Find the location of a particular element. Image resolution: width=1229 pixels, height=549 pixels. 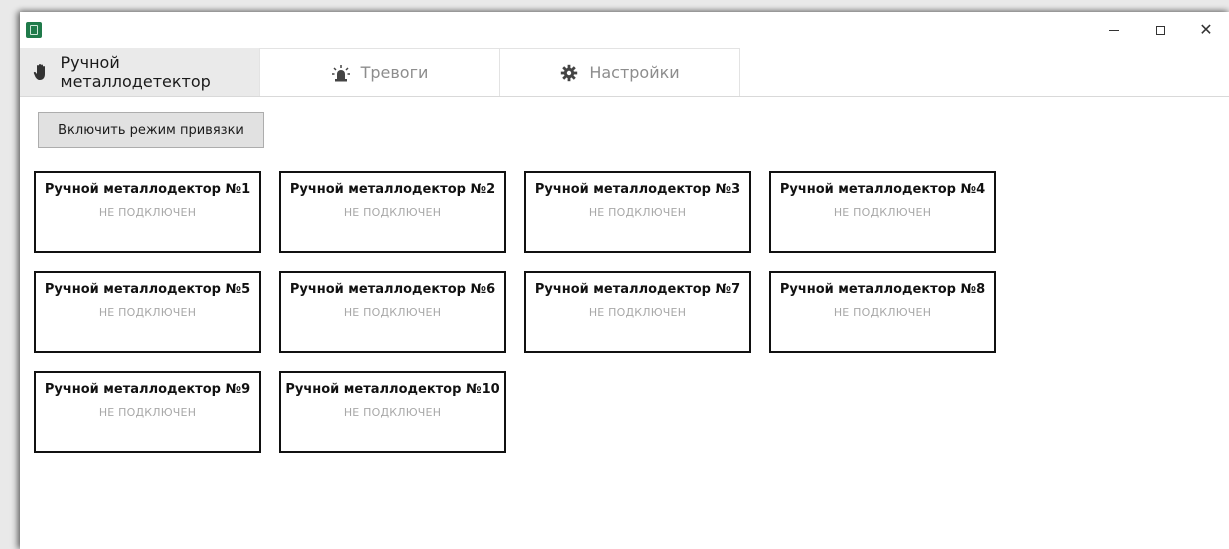

device-card: Ручной металлодектор №1 НЕ ПОДКЛЮЧЕН is located at coordinates (147, 212).